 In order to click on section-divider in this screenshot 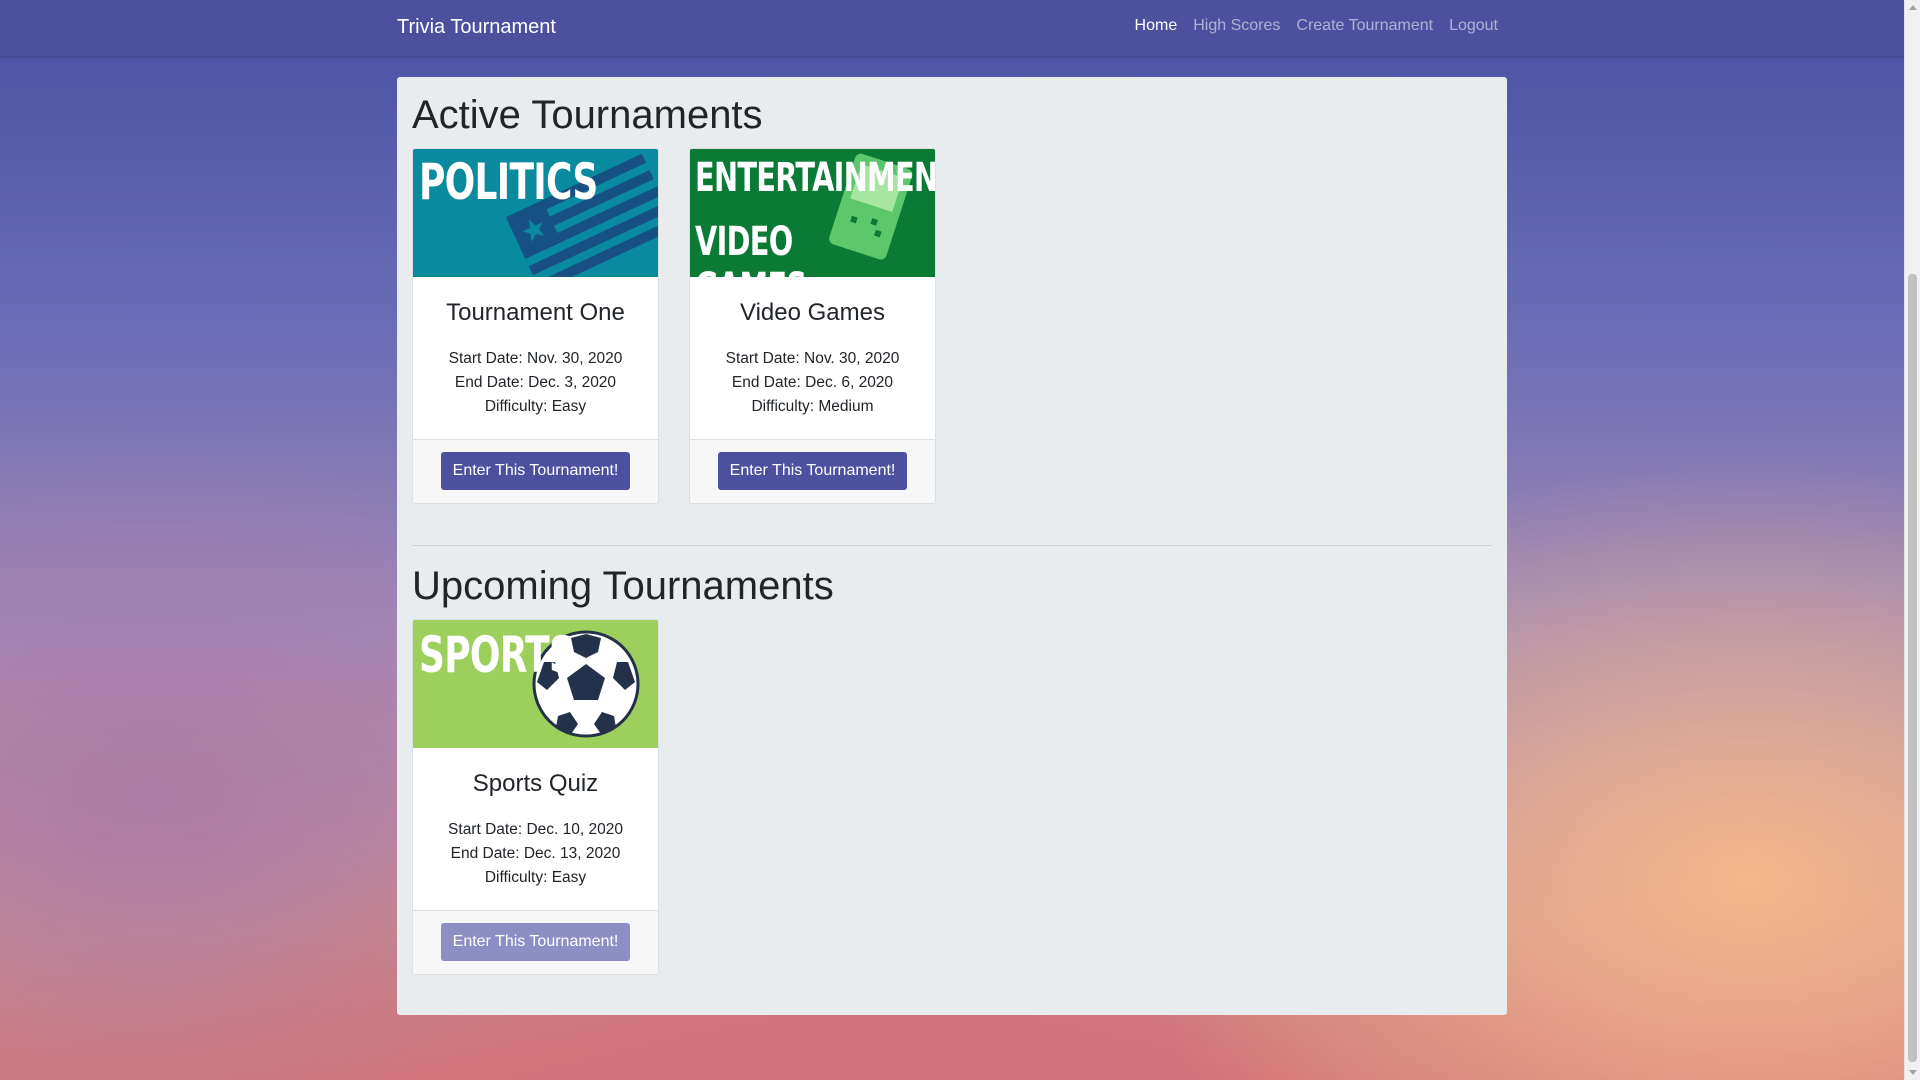, I will do `click(952, 545)`.